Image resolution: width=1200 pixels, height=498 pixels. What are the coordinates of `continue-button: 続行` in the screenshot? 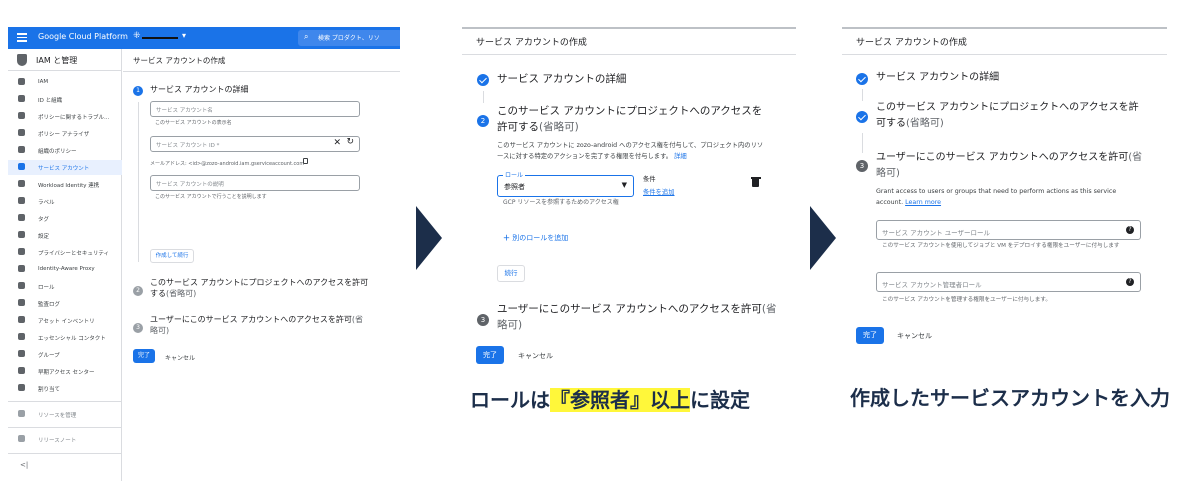 It's located at (511, 273).